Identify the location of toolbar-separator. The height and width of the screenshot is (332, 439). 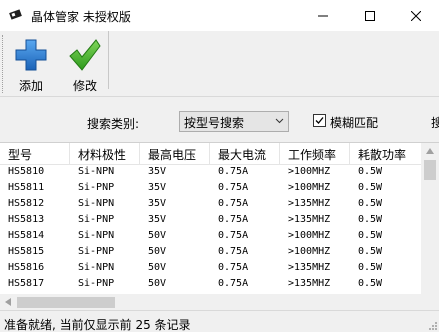
(108, 60).